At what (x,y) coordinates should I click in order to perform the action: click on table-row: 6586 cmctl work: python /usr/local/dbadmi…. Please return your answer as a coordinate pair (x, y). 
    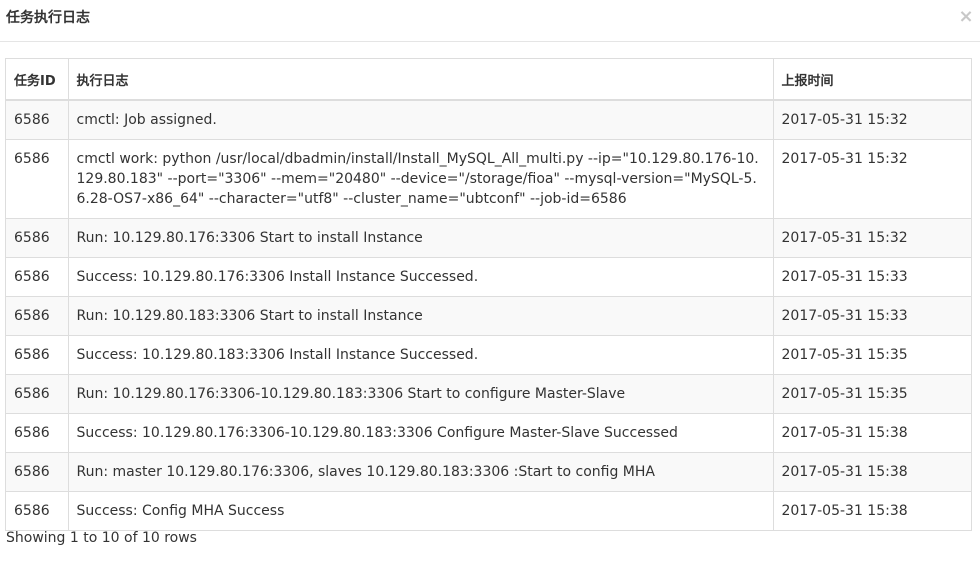
    Looking at the image, I should click on (488, 179).